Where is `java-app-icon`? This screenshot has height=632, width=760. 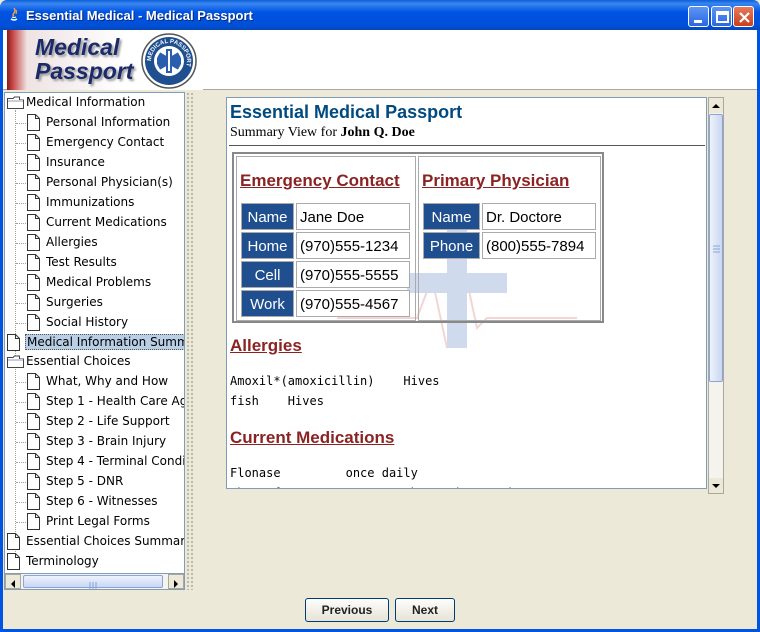
java-app-icon is located at coordinates (14, 14).